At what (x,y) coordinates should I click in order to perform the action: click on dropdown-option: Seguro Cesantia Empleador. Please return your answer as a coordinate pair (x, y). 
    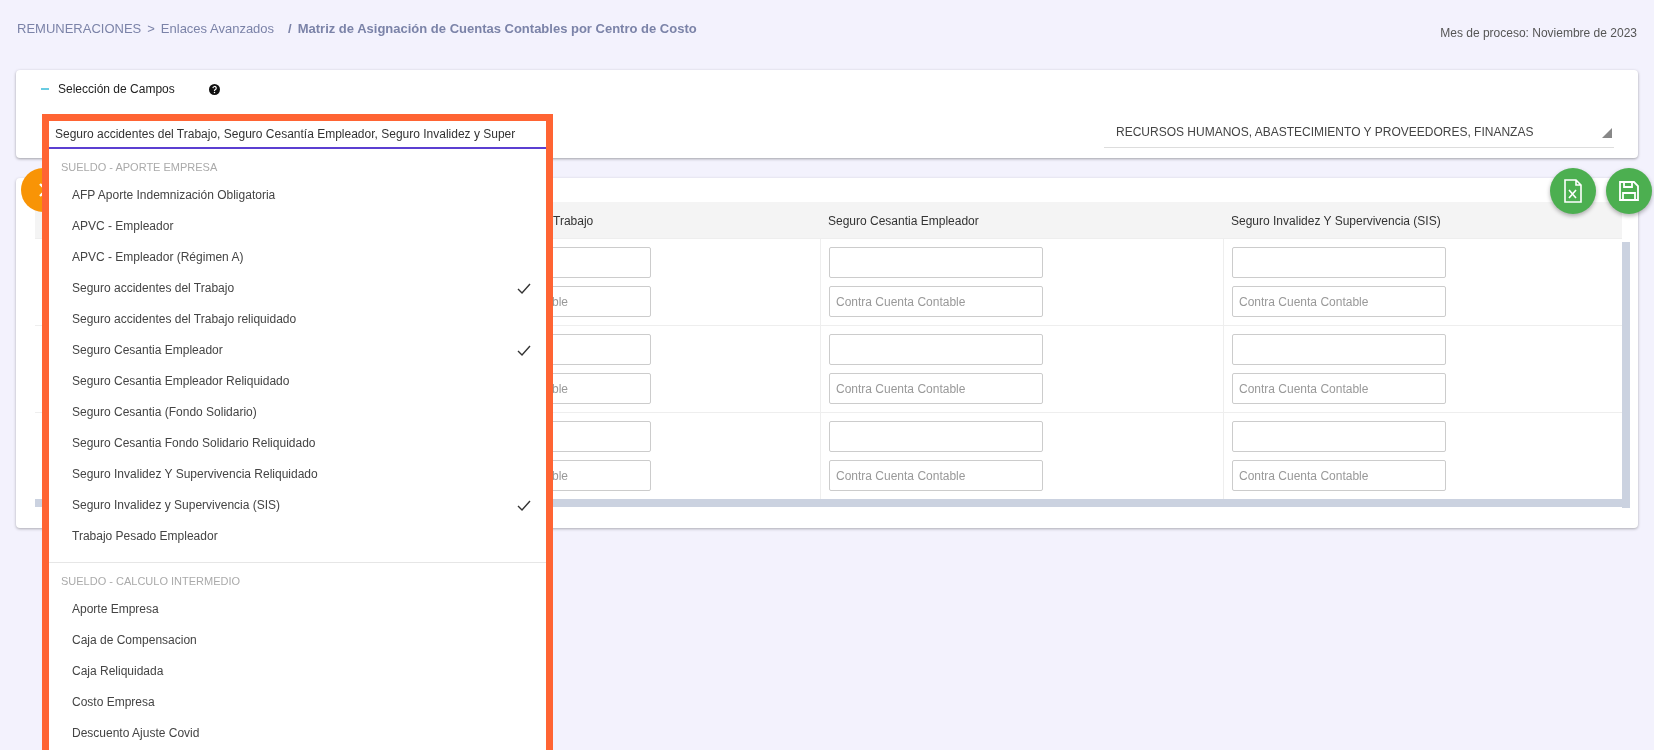
    Looking at the image, I should click on (297, 350).